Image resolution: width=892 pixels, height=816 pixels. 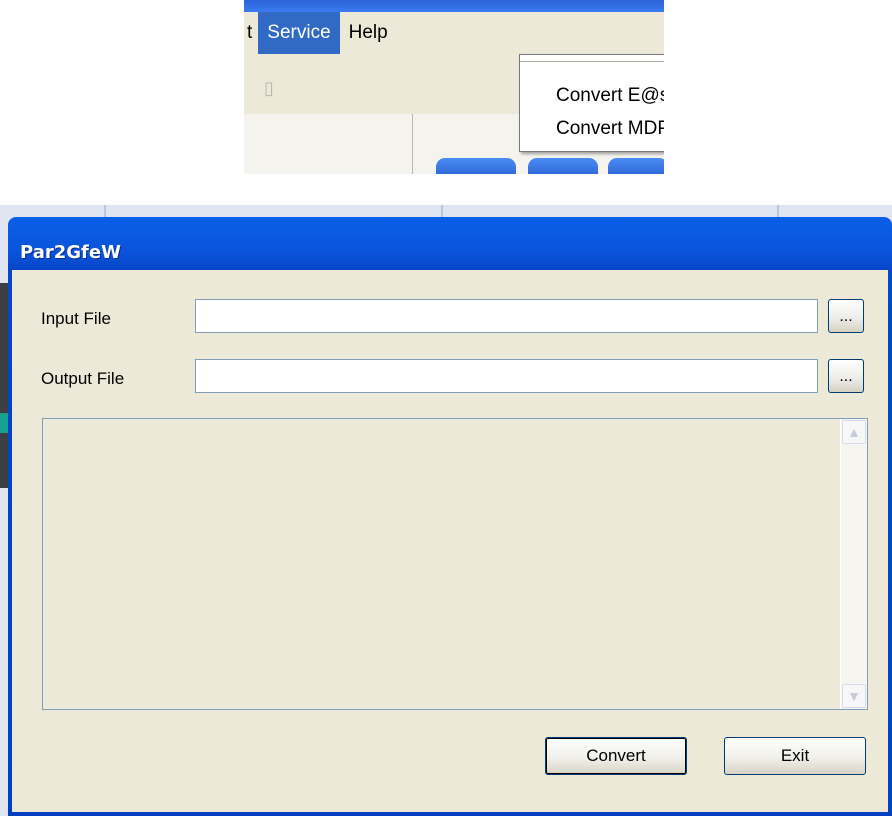 I want to click on convert-button: Convert, so click(x=616, y=756).